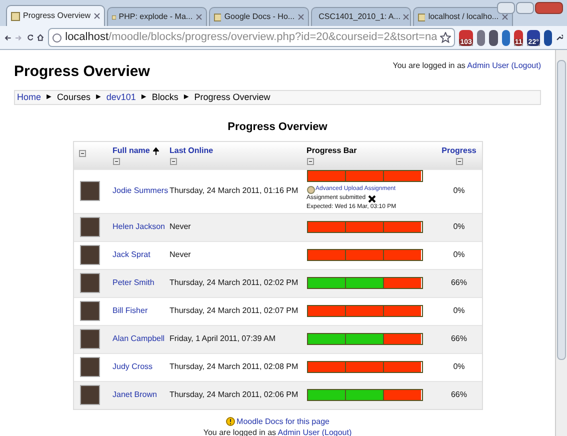  Describe the element at coordinates (138, 283) in the screenshot. I see `student-name-link: Peter Smith` at that location.